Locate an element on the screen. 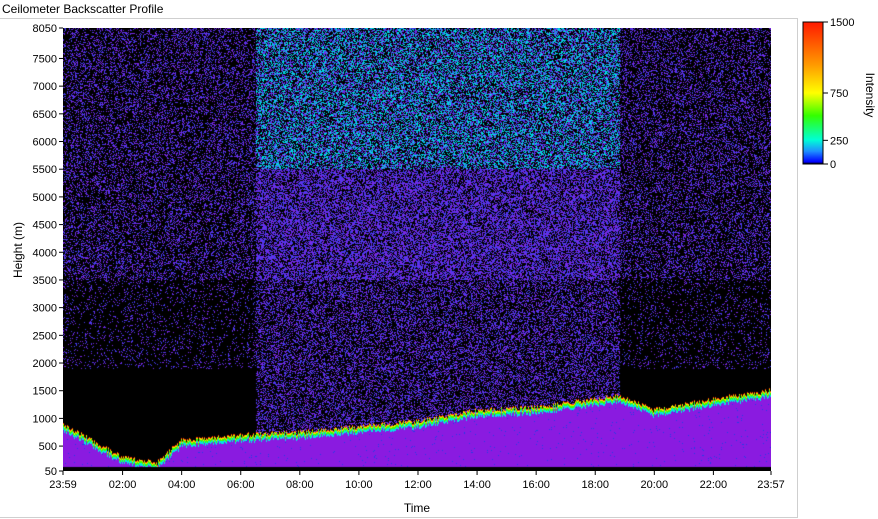 This screenshot has height=519, width=878. colorbar-tick-label: 750 is located at coordinates (839, 94).